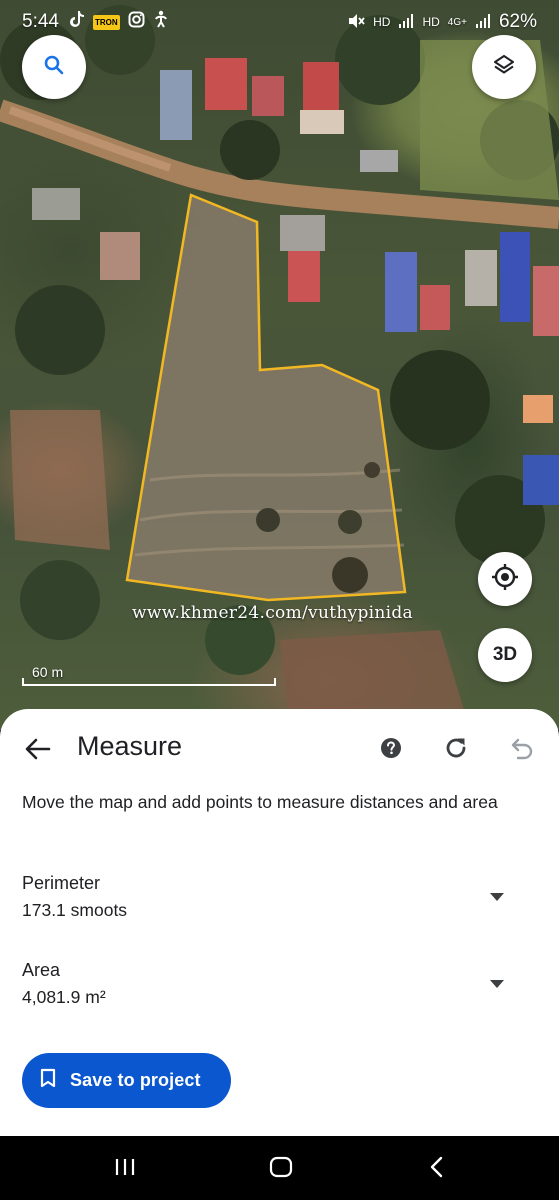  I want to click on my-location-icon, so click(505, 579).